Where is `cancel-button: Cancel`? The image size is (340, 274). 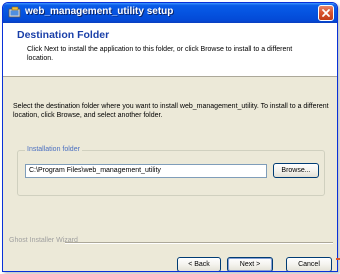
cancel-button: Cancel is located at coordinates (309, 264).